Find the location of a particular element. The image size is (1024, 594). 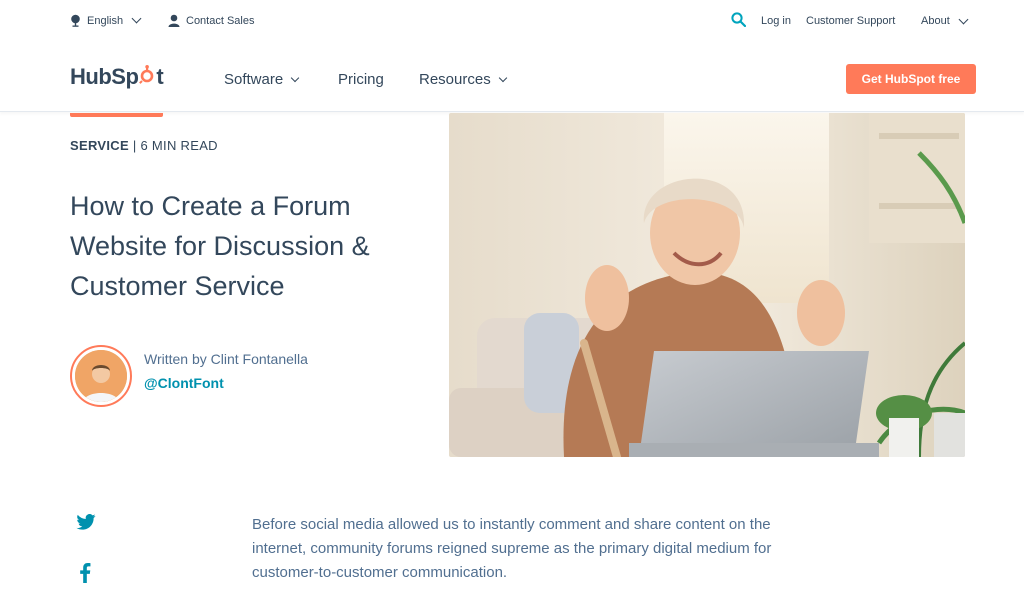

nav-pricing: Pricing is located at coordinates (361, 79).